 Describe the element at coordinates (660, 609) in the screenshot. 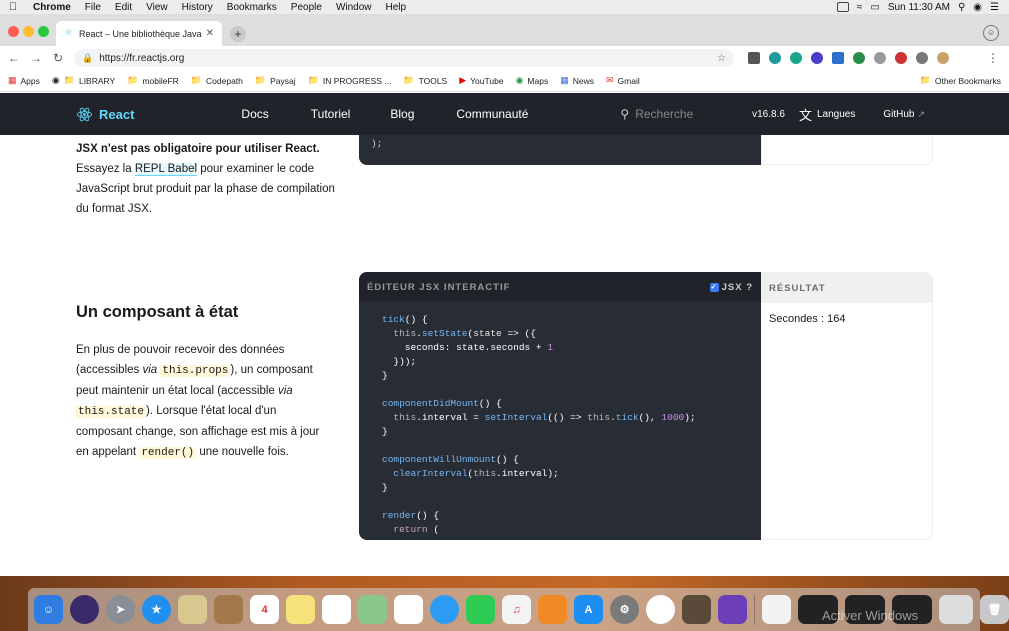

I see `chrome-dock-icon` at that location.